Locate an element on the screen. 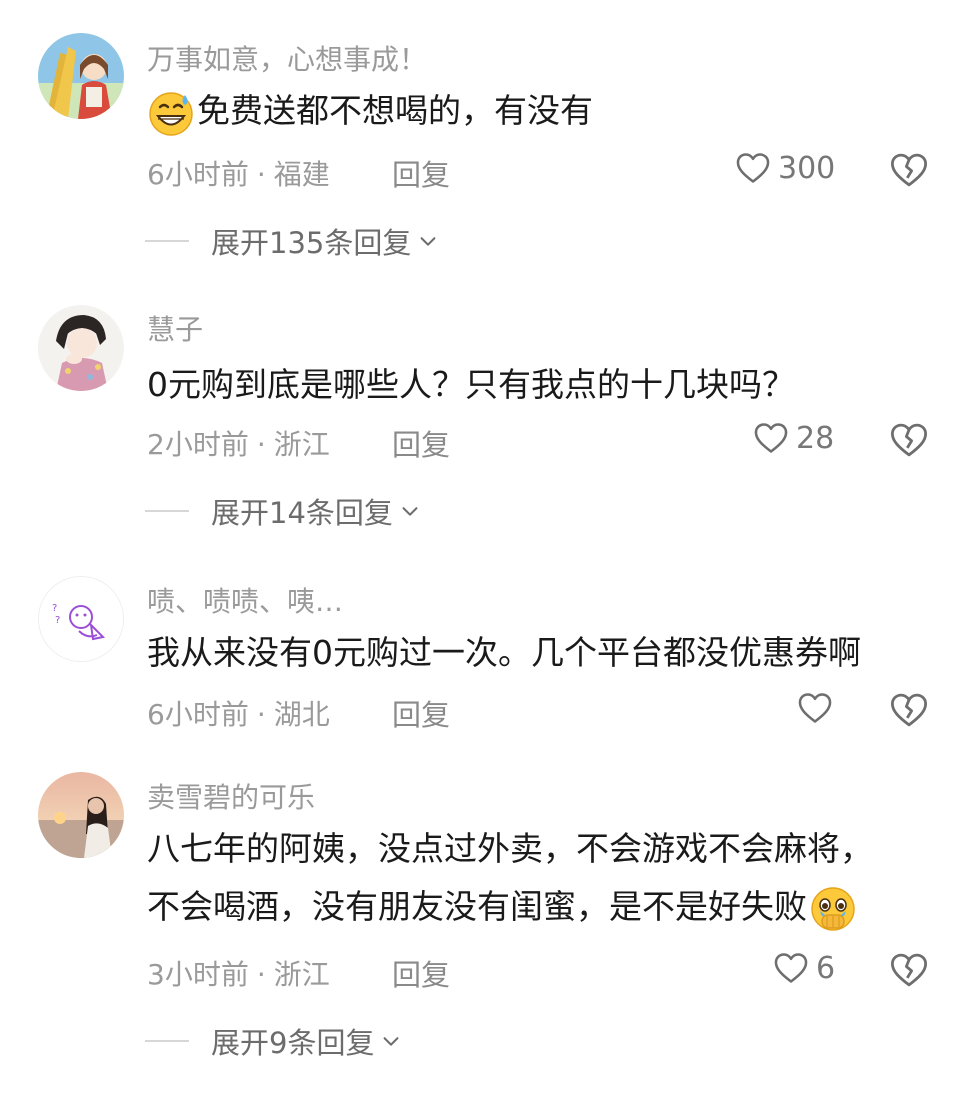 The image size is (974, 1101). grinning-sweat-emoji is located at coordinates (171, 113).